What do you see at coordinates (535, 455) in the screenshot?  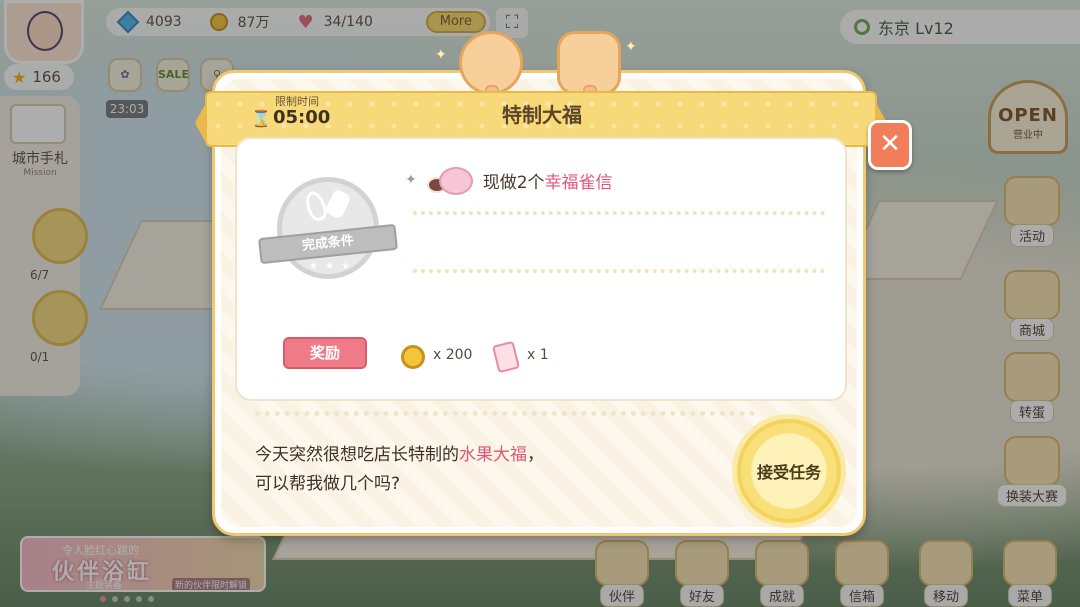 I see `request-line1-suffix: ，` at bounding box center [535, 455].